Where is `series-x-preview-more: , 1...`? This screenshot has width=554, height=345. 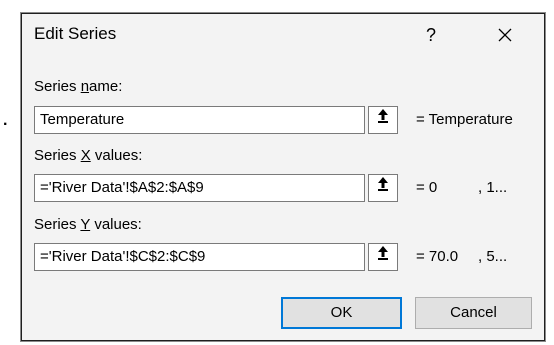 series-x-preview-more: , 1... is located at coordinates (493, 187).